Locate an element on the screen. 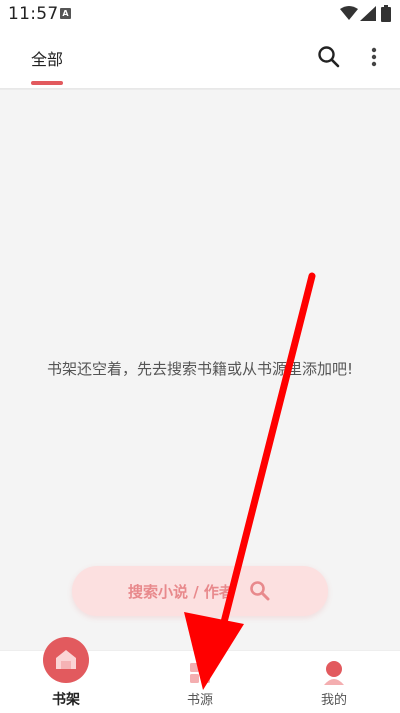 Image resolution: width=400 pixels, height=713 pixels. profile-icon is located at coordinates (334, 673).